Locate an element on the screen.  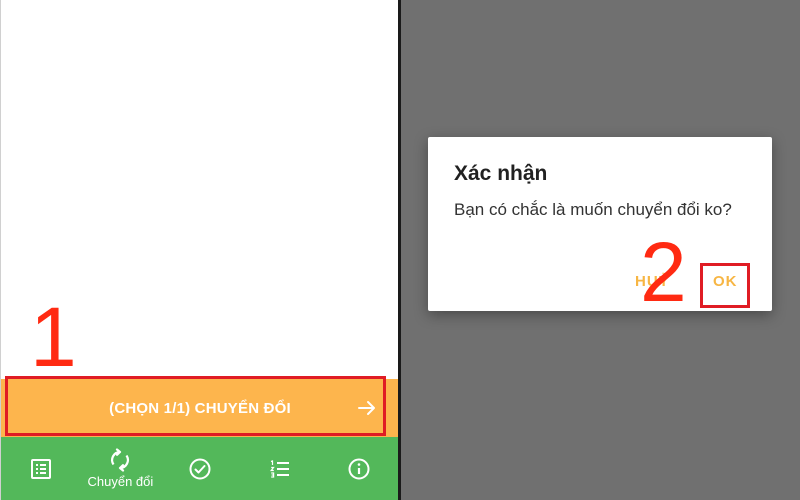
nav-item-done is located at coordinates (200, 468).